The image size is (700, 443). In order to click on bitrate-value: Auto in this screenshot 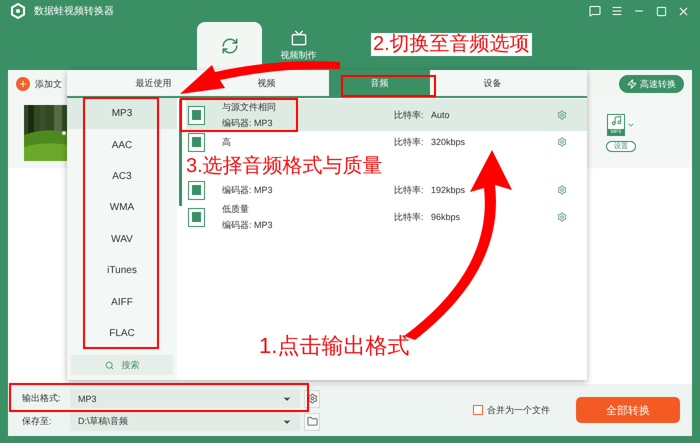, I will do `click(441, 115)`.